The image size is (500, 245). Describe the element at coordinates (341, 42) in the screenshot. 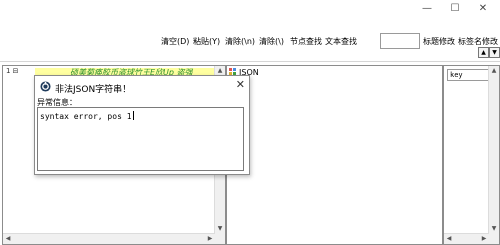

I see `text-search-button: 文本查找` at that location.